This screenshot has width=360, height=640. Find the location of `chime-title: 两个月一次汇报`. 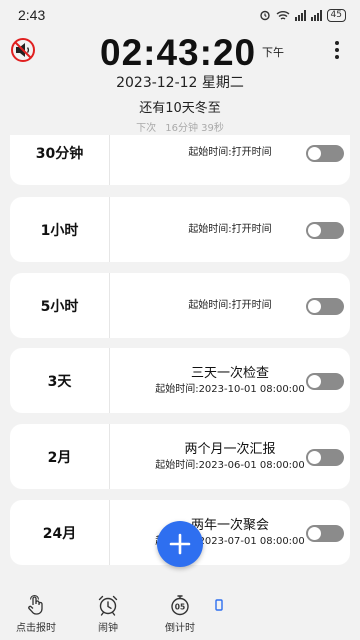

chime-title: 两个月一次汇报 is located at coordinates (230, 449).